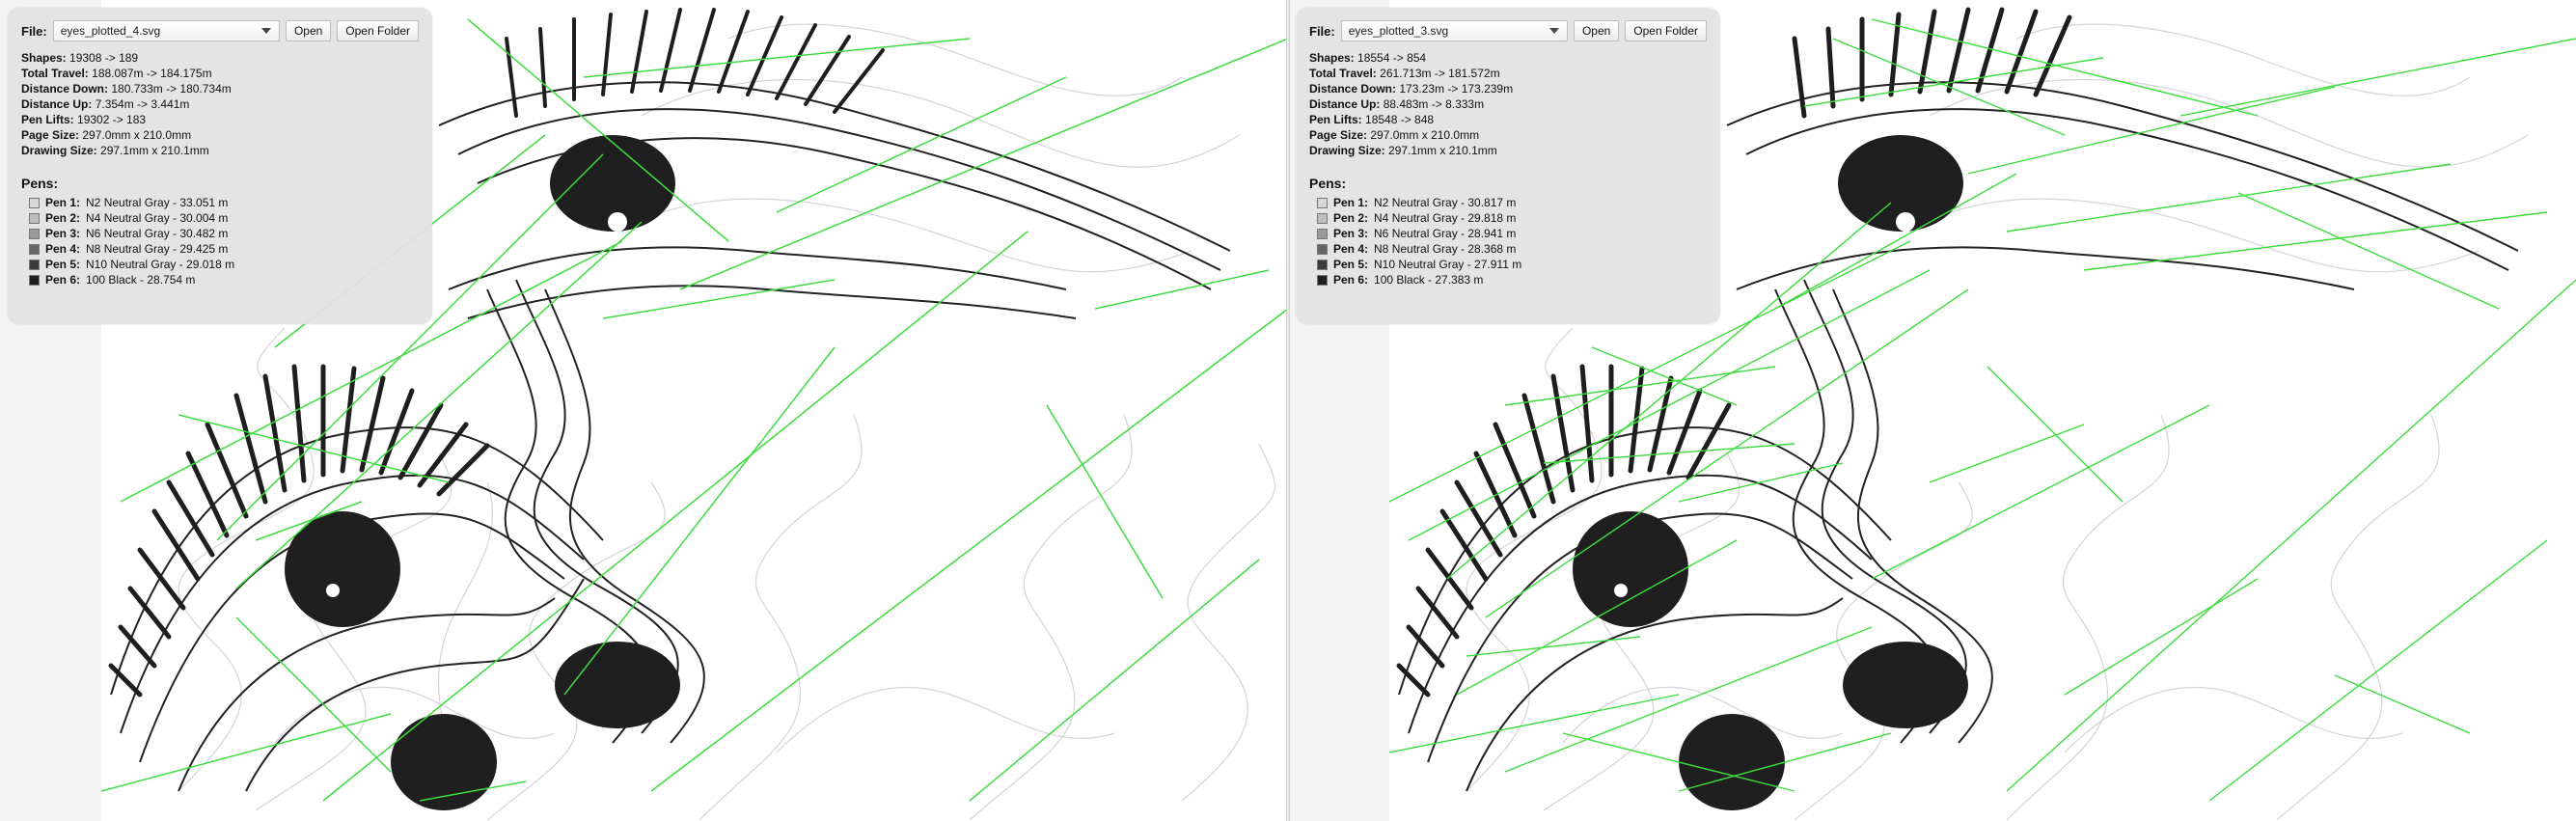 The height and width of the screenshot is (821, 2576). Describe the element at coordinates (157, 218) in the screenshot. I see `pen-value: N4 Neutral Gray - 30.004 m` at that location.